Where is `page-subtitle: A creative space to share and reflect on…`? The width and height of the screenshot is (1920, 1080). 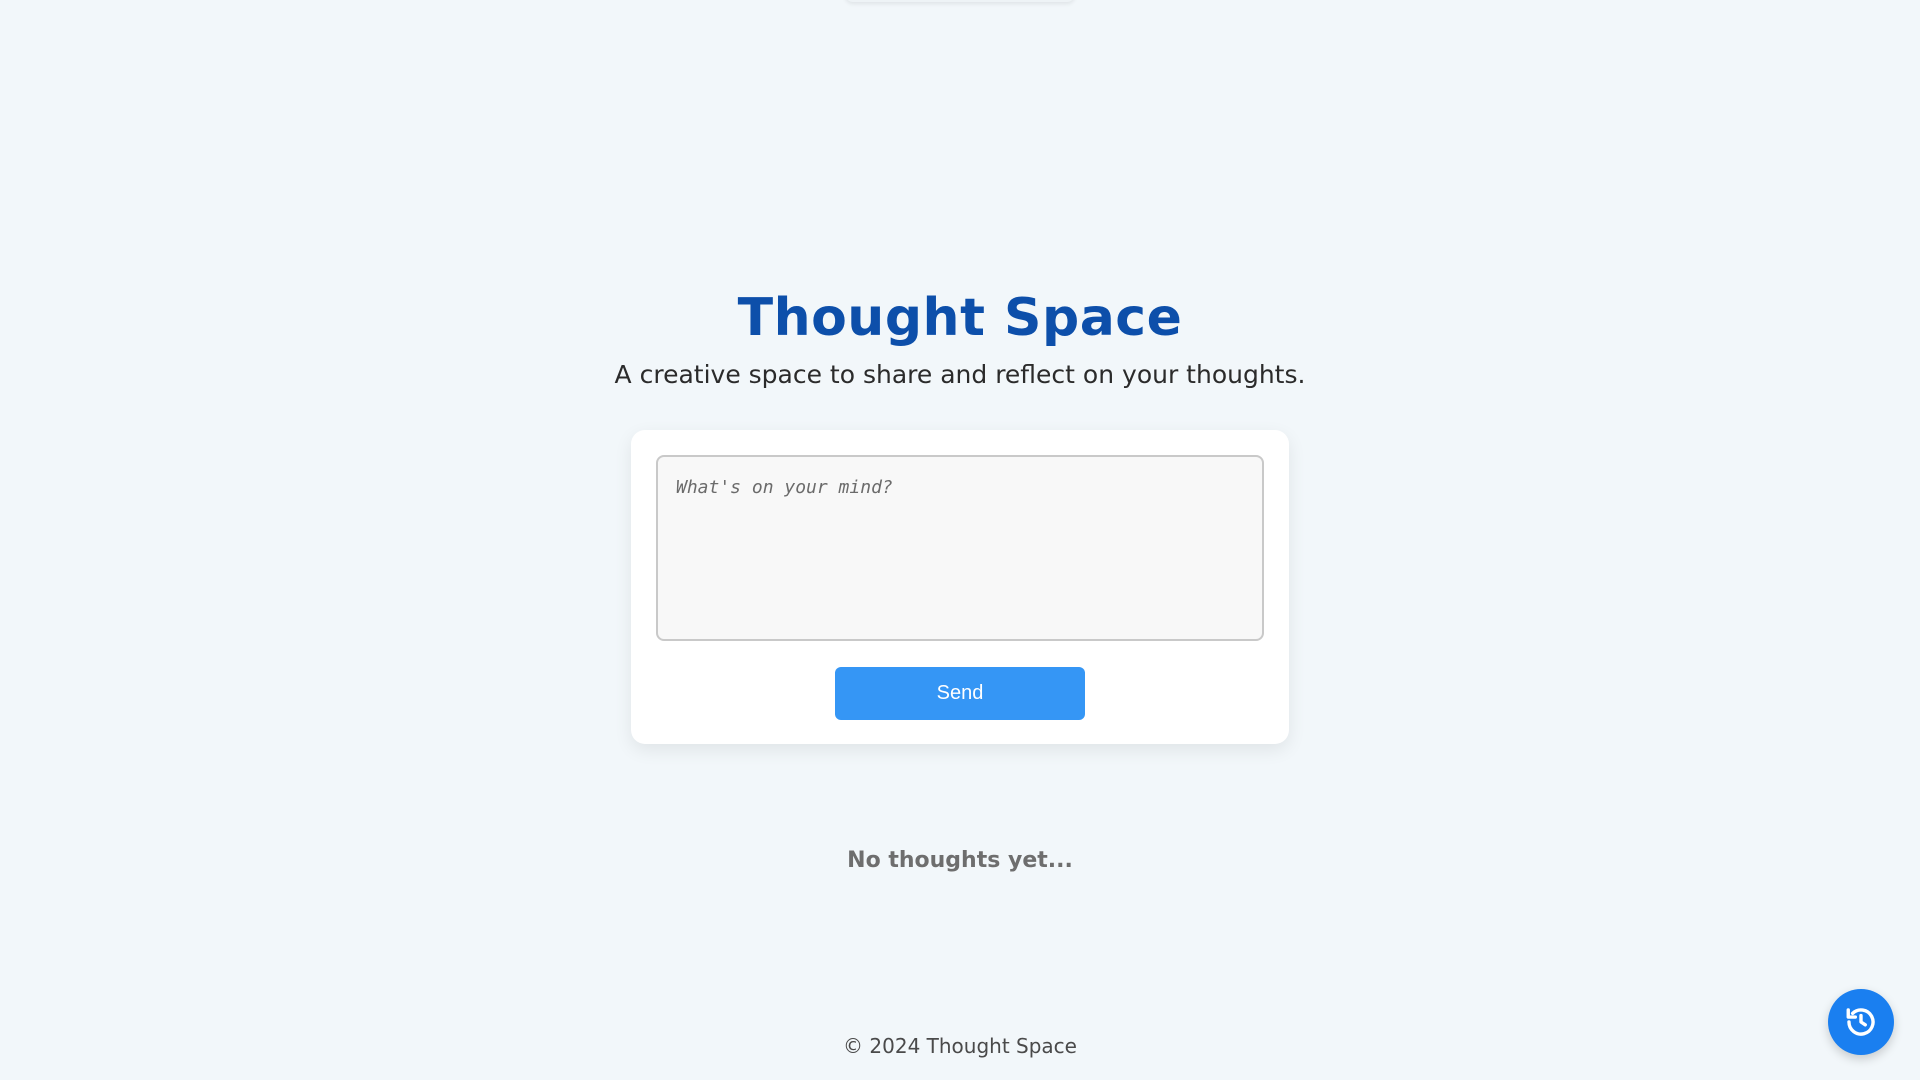
page-subtitle: A creative space to share and reflect on… is located at coordinates (960, 374).